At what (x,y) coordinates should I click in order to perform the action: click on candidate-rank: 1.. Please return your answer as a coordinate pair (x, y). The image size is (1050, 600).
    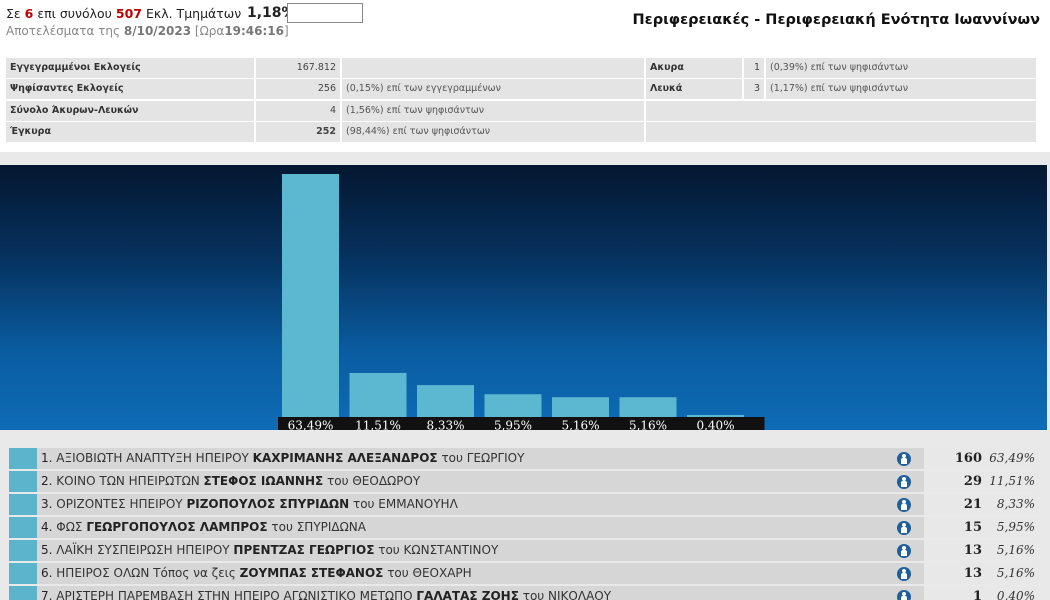
    Looking at the image, I should click on (47, 458).